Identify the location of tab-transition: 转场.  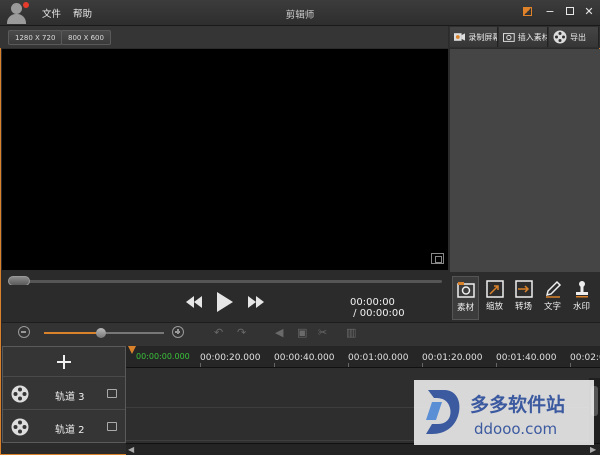
(523, 298).